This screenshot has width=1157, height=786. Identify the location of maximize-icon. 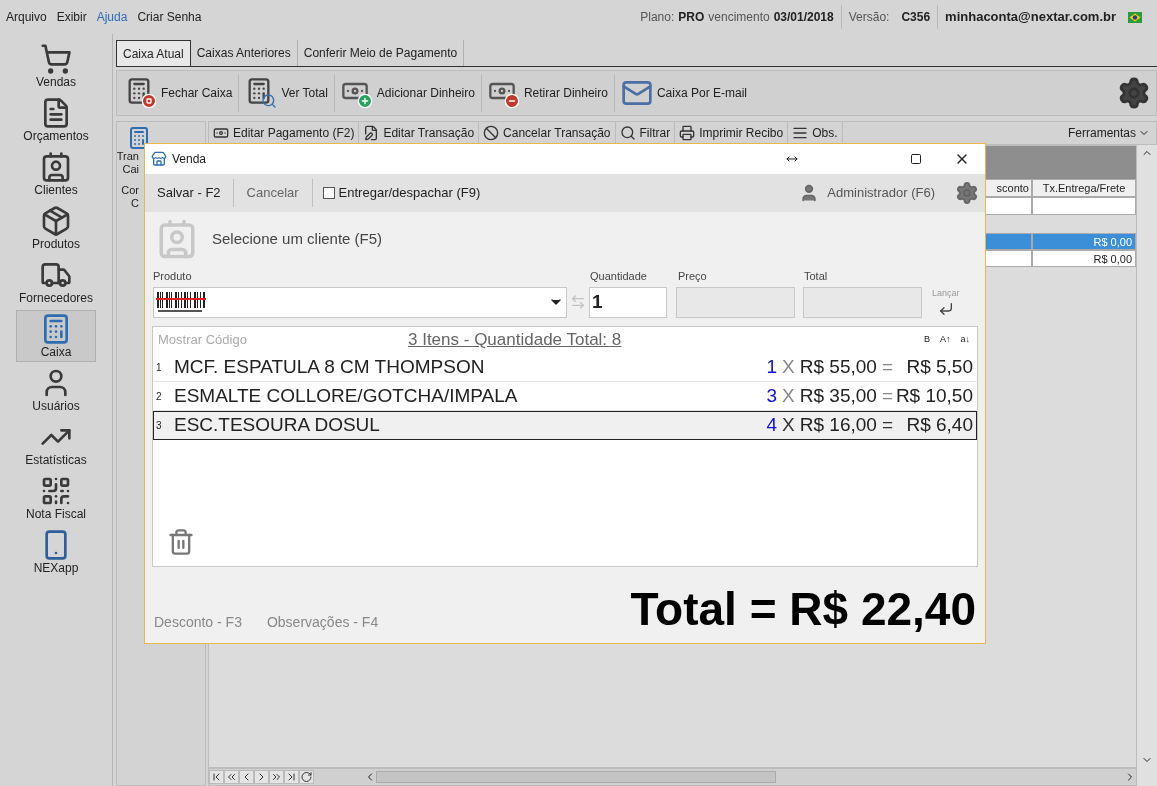
(916, 159).